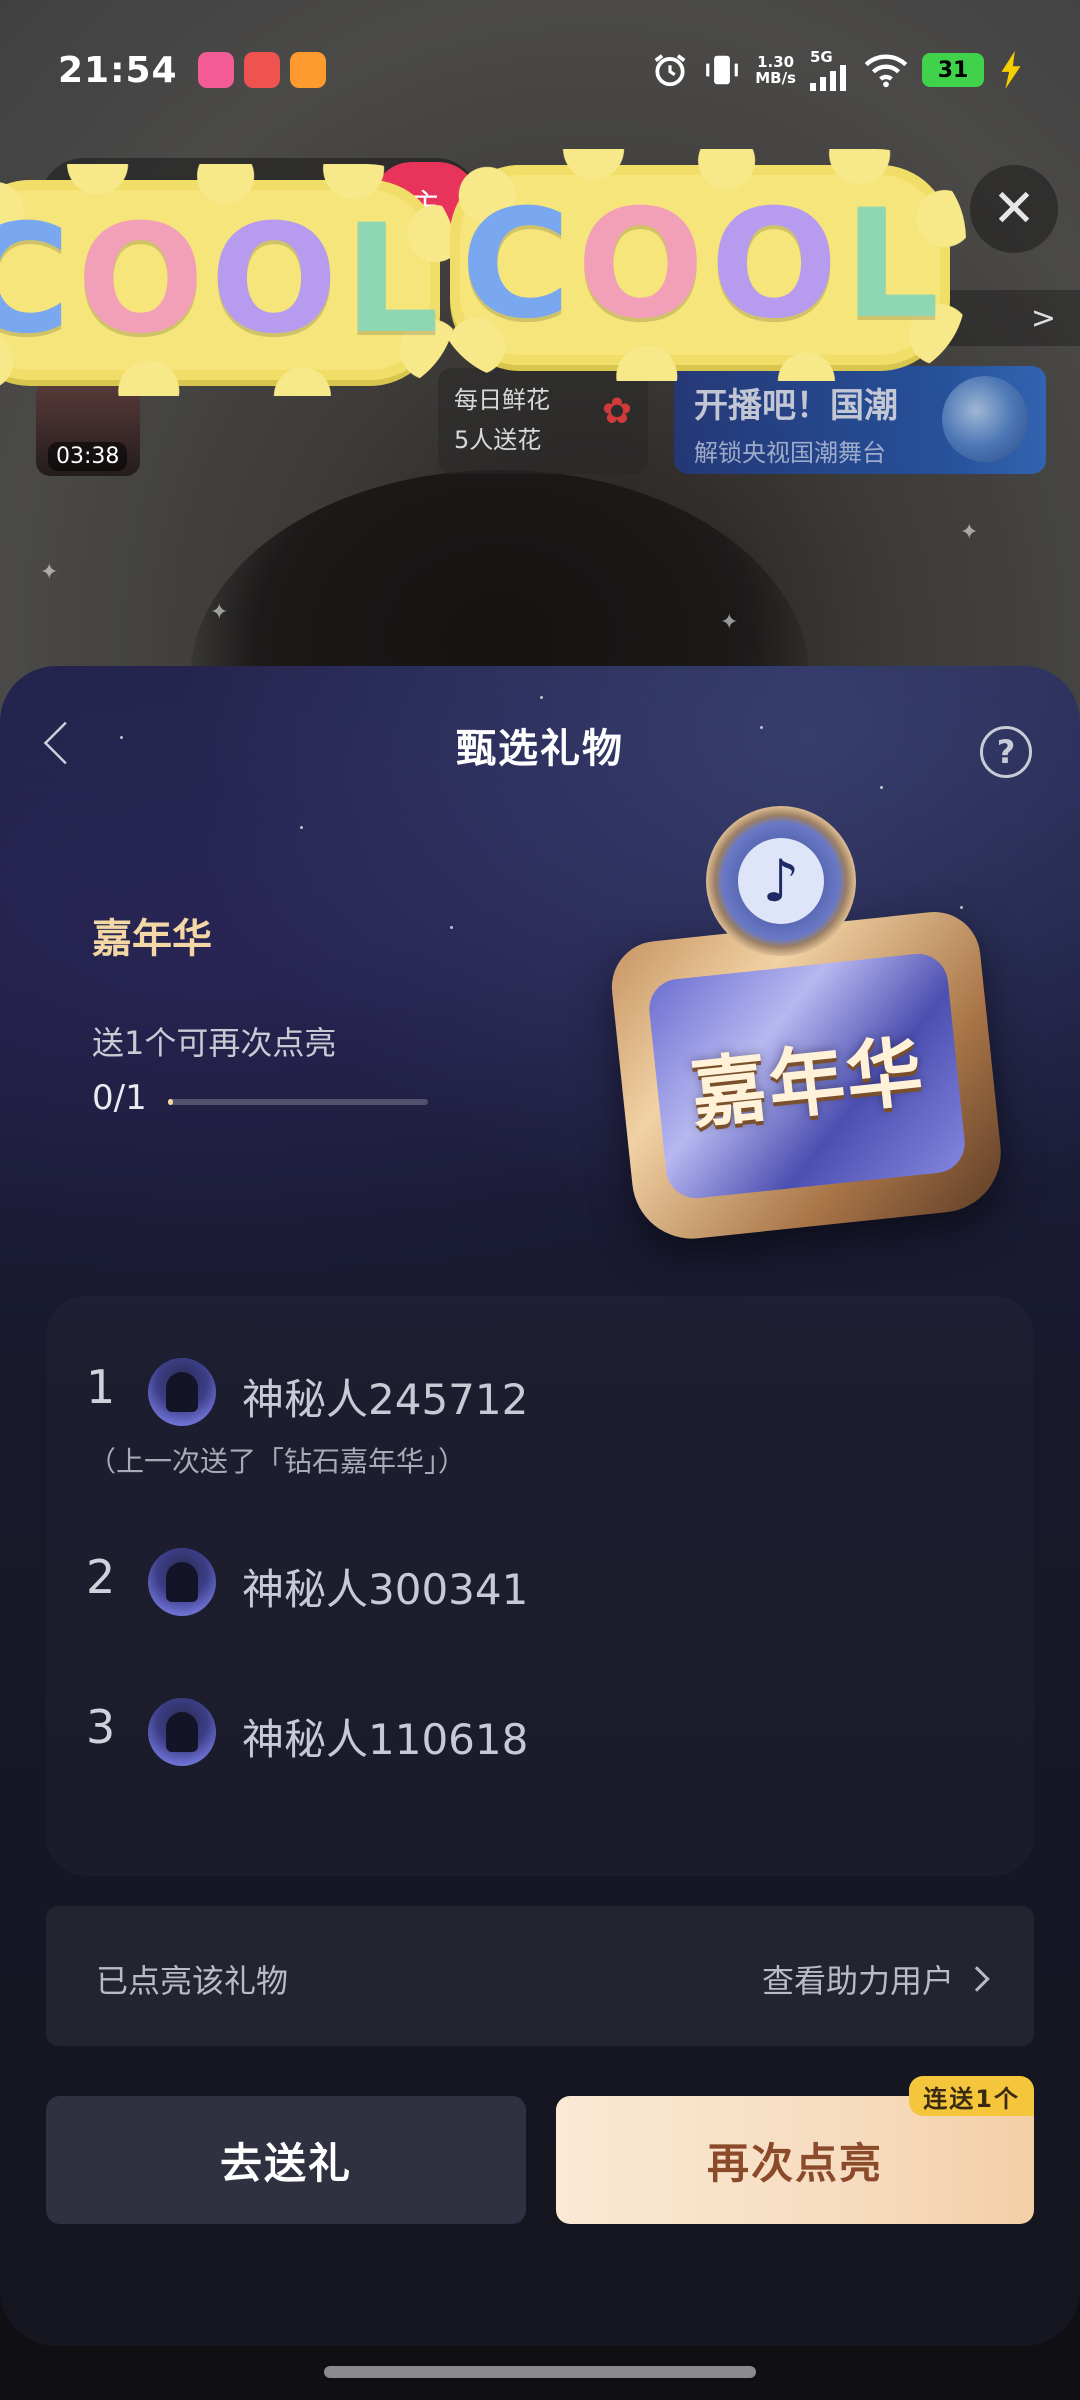  What do you see at coordinates (88, 456) in the screenshot?
I see `activity-timer: 03:38` at bounding box center [88, 456].